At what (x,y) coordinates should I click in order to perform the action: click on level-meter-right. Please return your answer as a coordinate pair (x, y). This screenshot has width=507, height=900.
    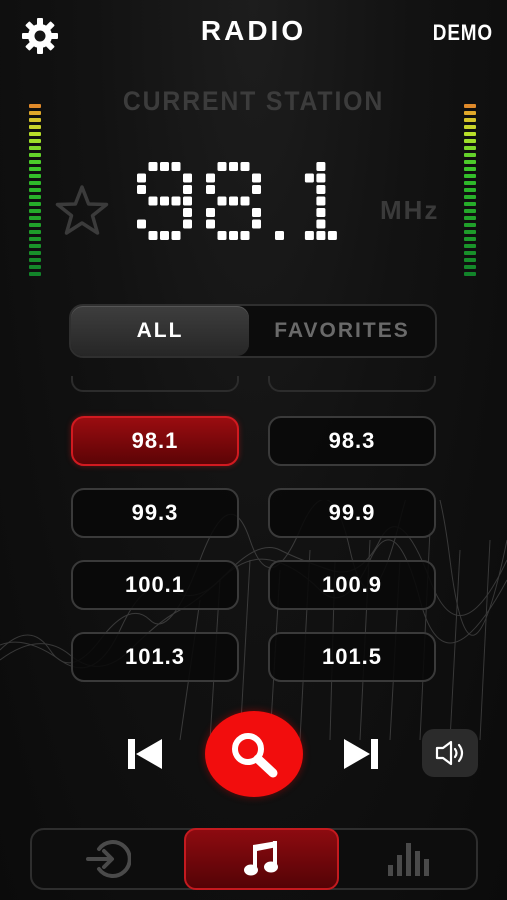
    Looking at the image, I should click on (470, 191).